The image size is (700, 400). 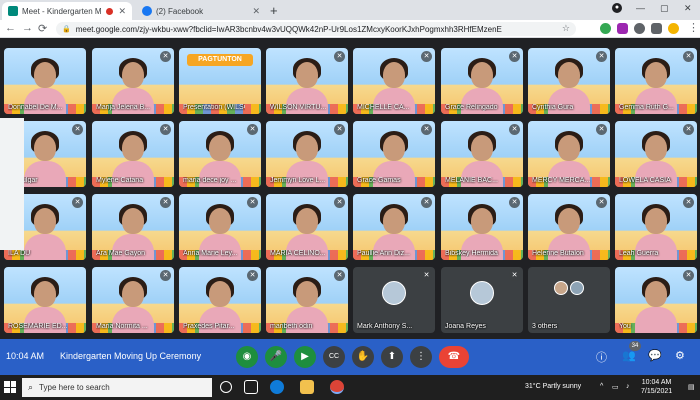 I want to click on audio-output-button: ◉, so click(x=247, y=357).